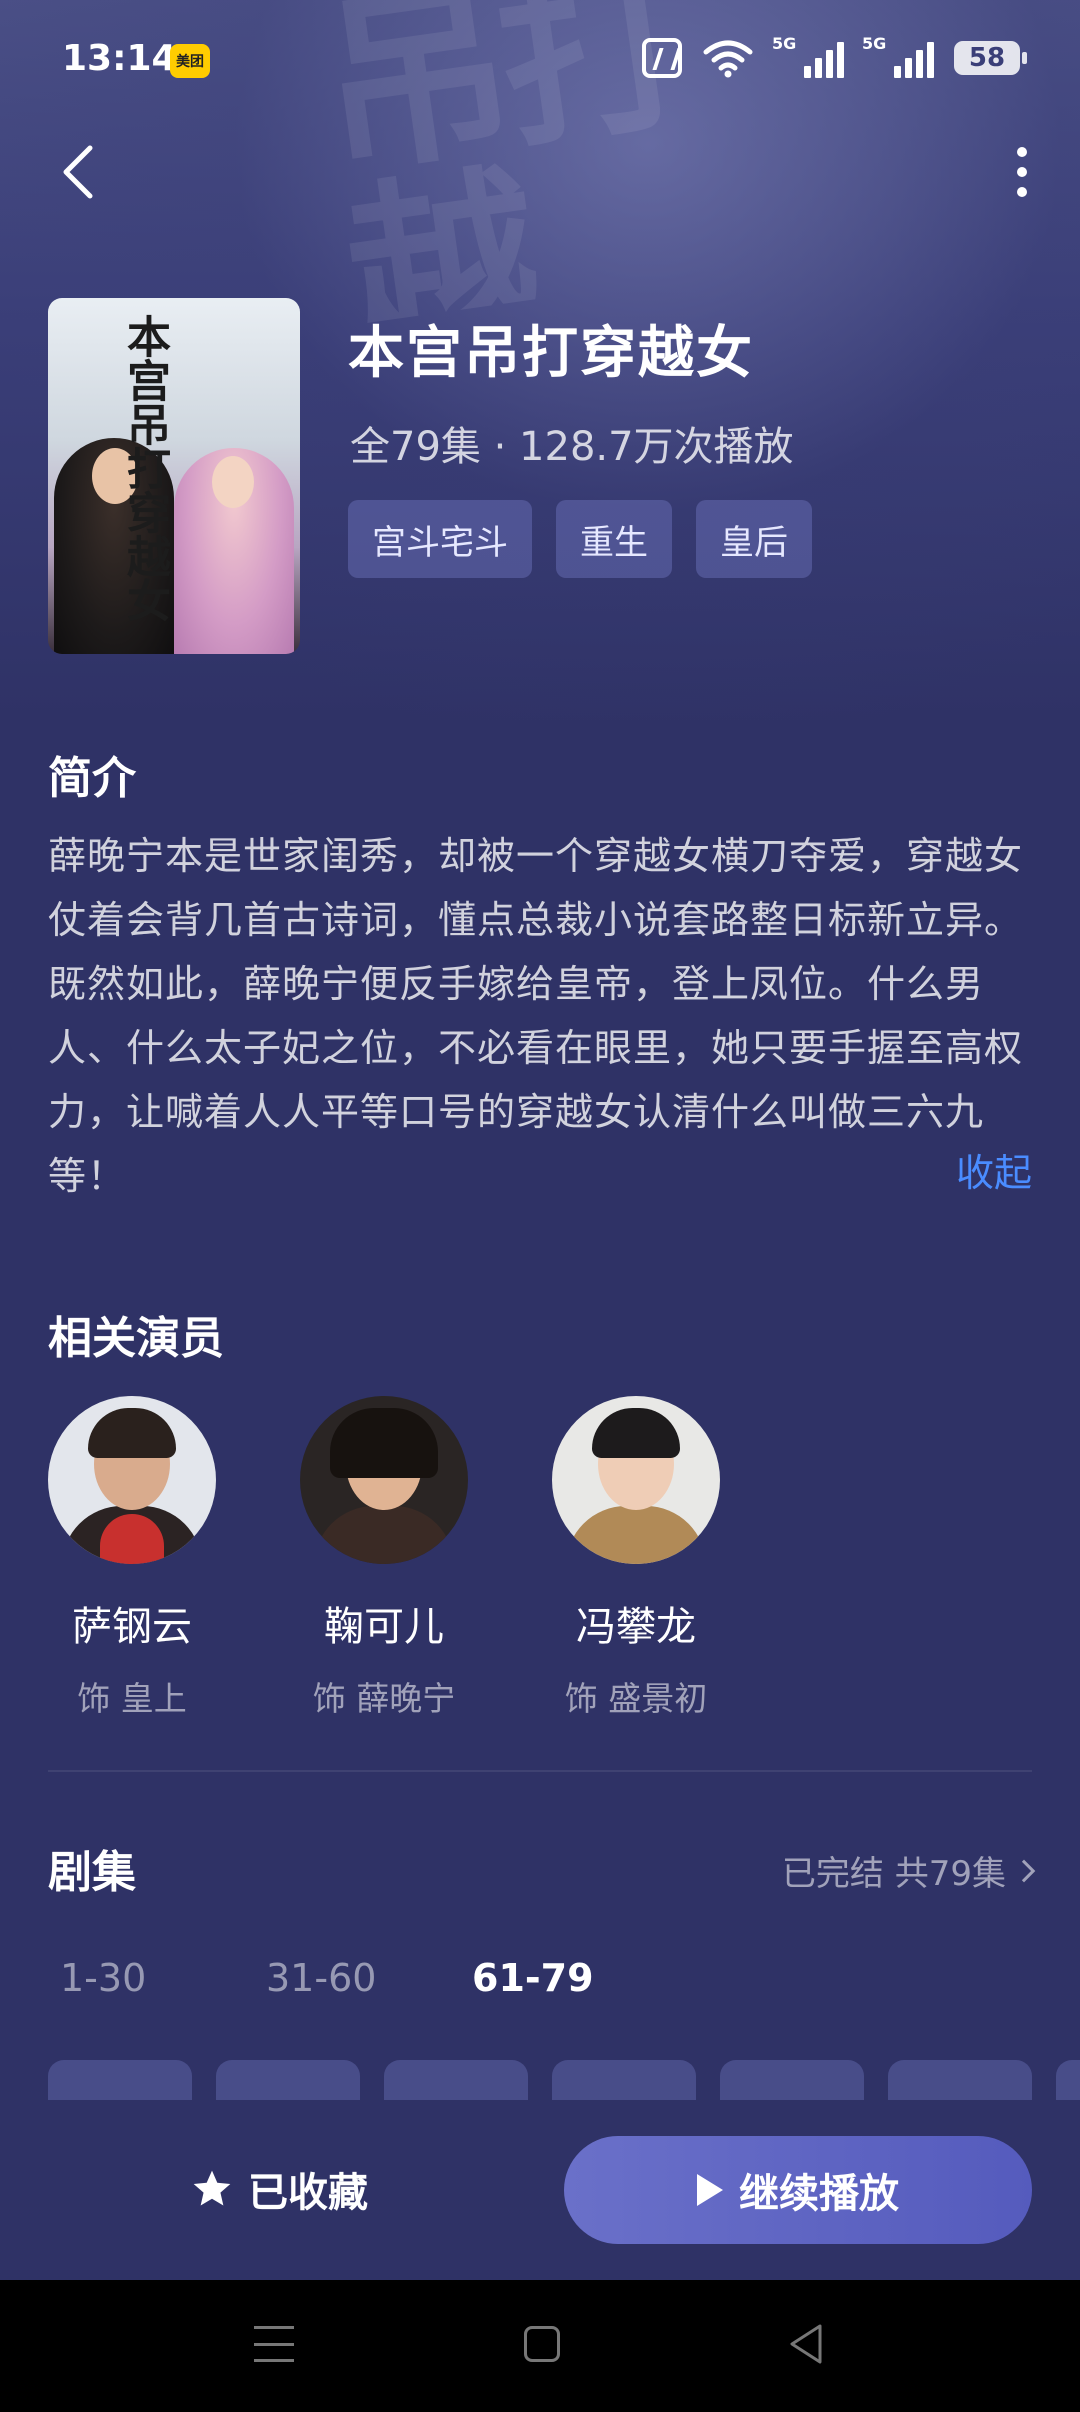 The width and height of the screenshot is (1080, 2412). Describe the element at coordinates (540, 60) in the screenshot. I see `status-bar: 13:14 美团 5G 5G 58` at that location.